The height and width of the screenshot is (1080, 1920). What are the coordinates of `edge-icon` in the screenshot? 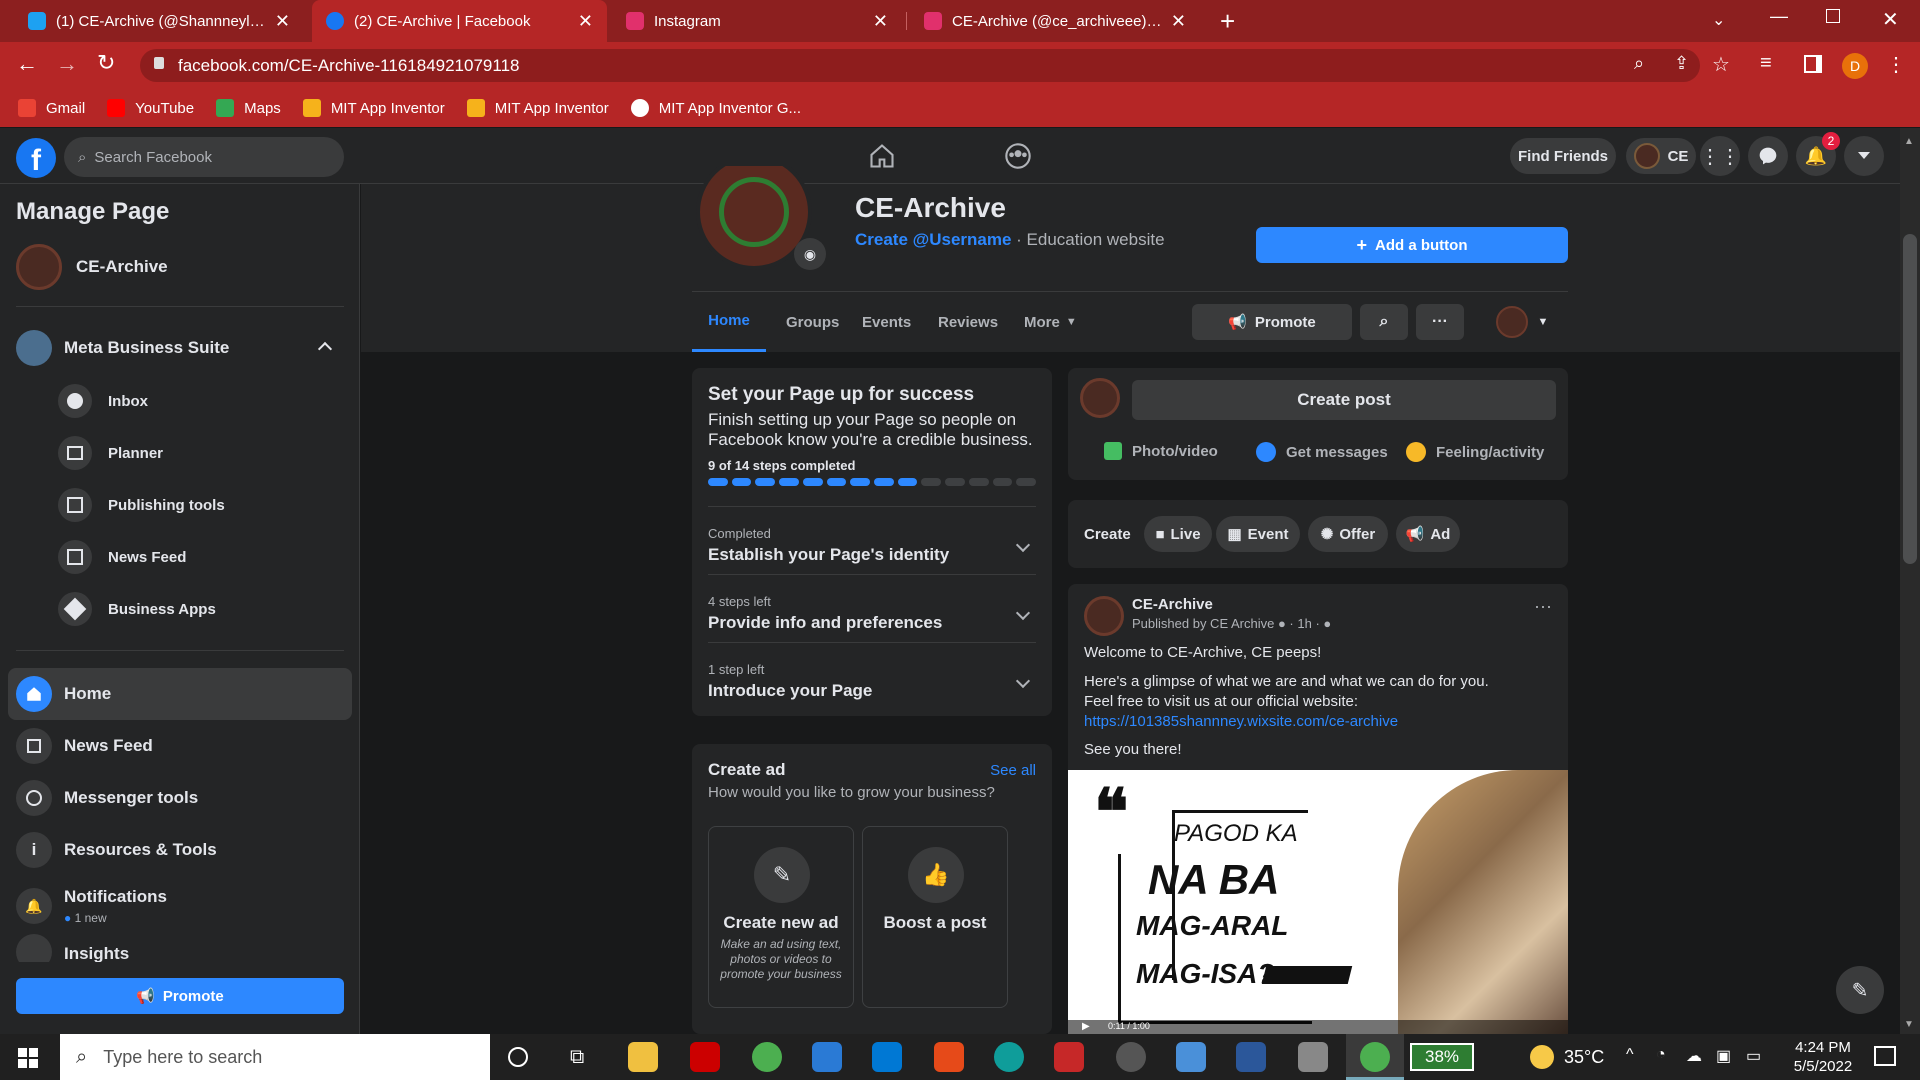 It's located at (1009, 1057).